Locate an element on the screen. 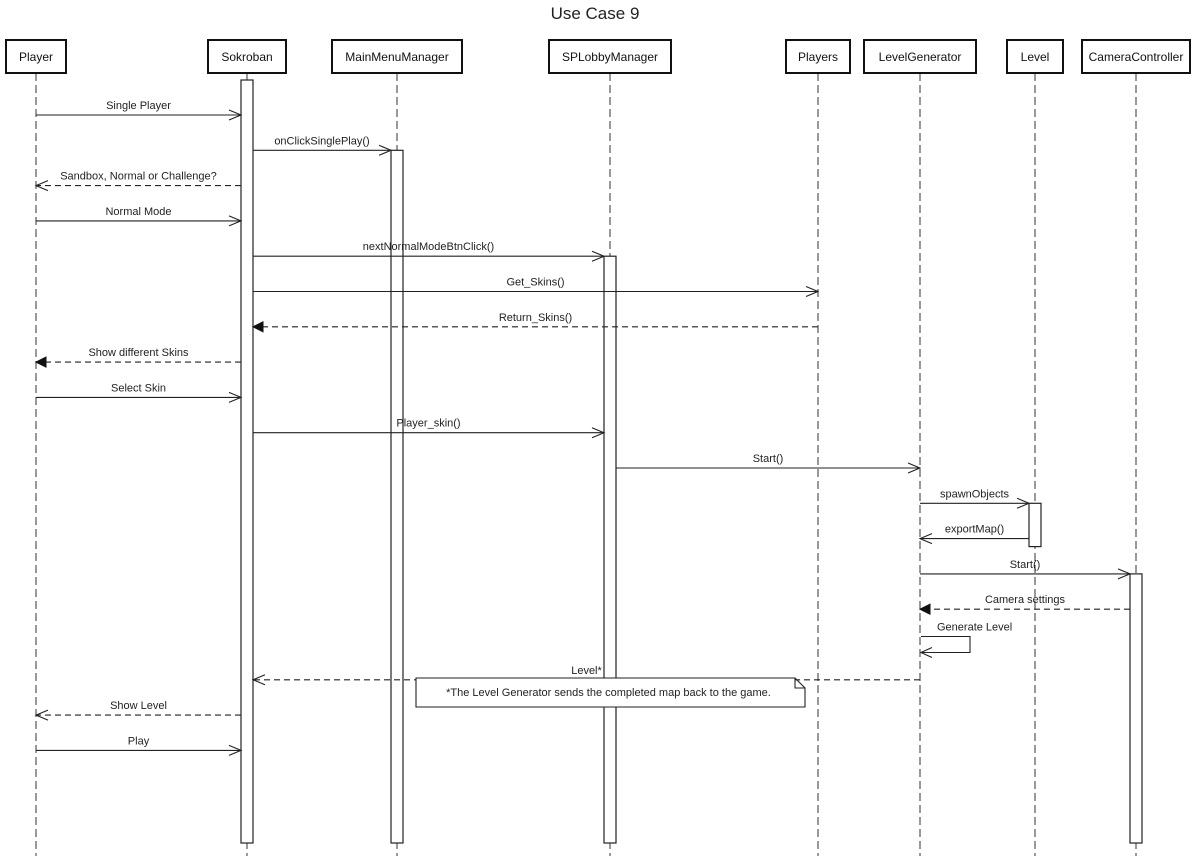 This screenshot has height=856, width=1203. message-7: Show different Skins is located at coordinates (137, 357).